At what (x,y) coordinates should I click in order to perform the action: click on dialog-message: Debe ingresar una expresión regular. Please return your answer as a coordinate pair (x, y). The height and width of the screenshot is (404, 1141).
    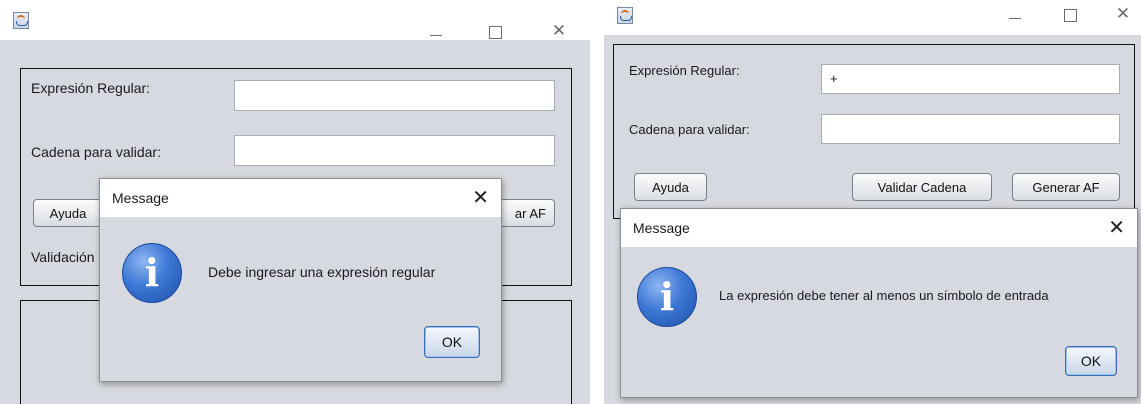
    Looking at the image, I should click on (322, 272).